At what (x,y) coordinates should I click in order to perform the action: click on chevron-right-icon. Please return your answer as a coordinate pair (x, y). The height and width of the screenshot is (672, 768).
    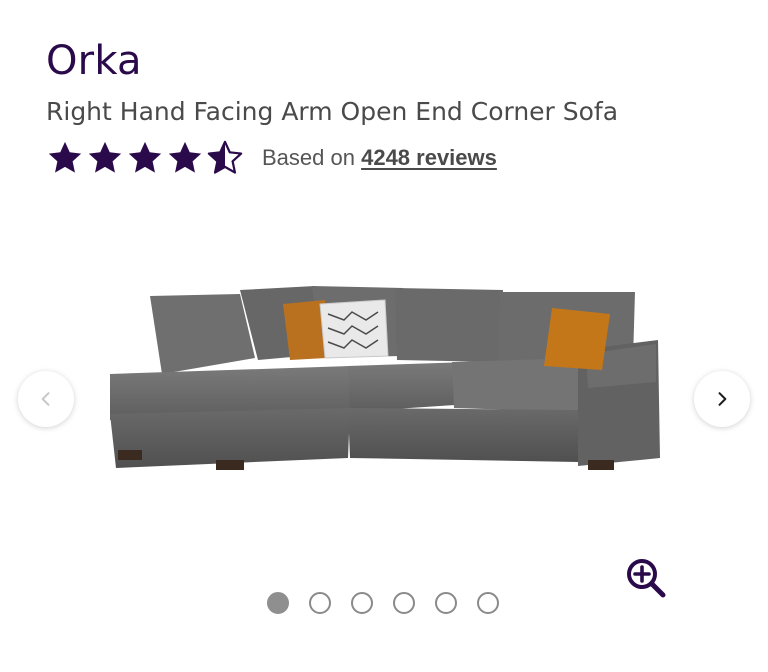
    Looking at the image, I should click on (722, 399).